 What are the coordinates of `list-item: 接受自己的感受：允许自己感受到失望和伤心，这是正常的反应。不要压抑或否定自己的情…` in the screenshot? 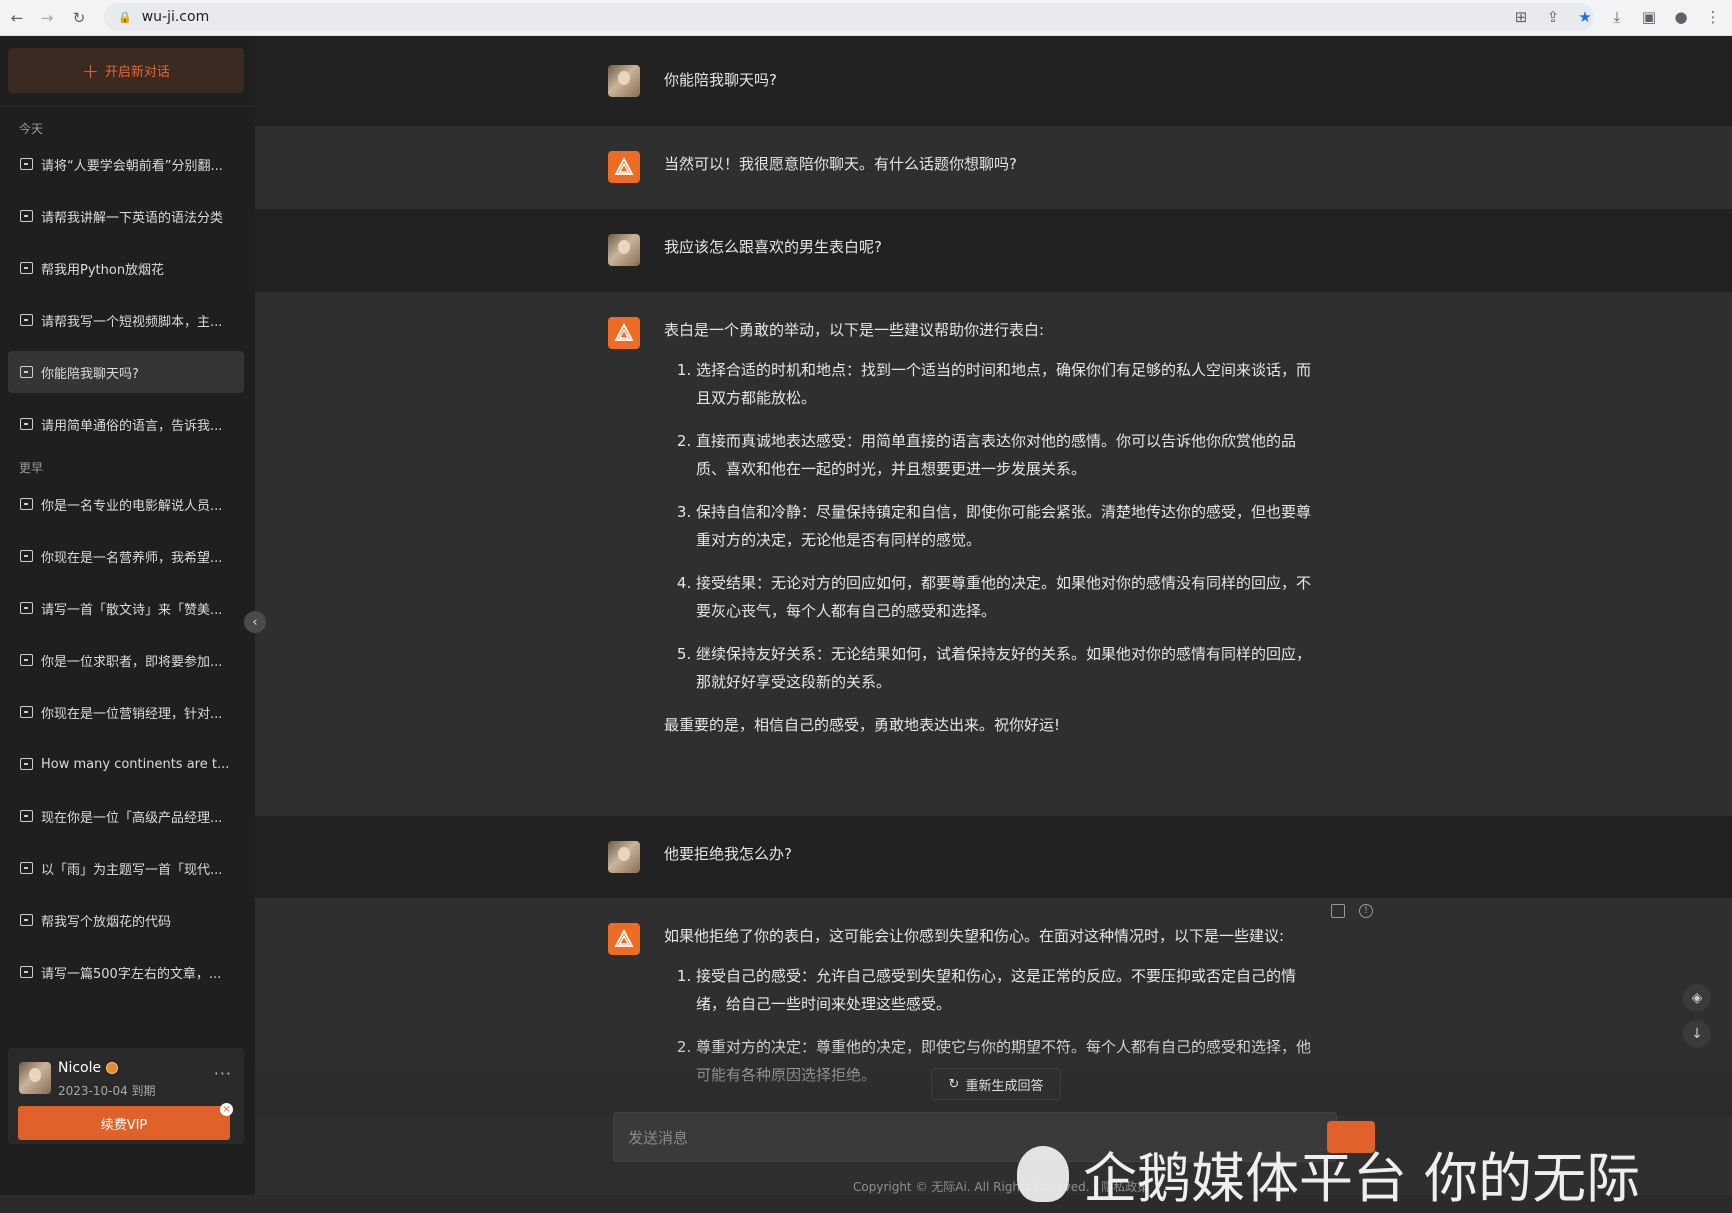 It's located at (1005, 990).